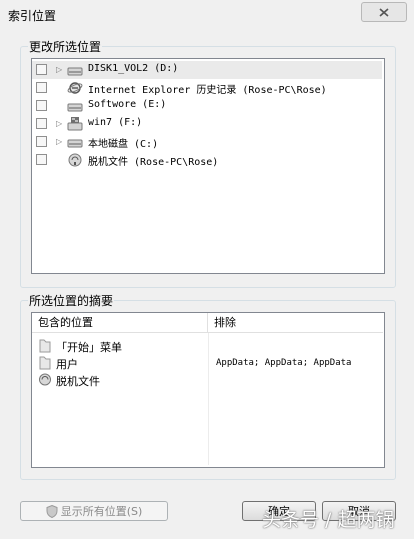  I want to click on change-locations-label: 更改所选位置, so click(65, 46).